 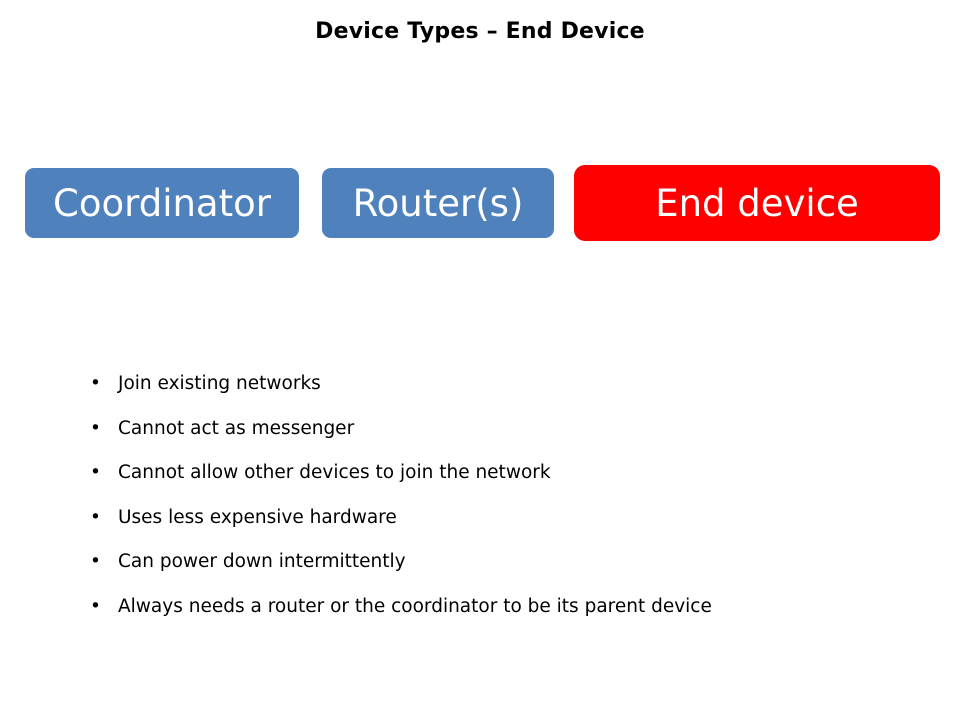 What do you see at coordinates (516, 562) in the screenshot?
I see `list-item: • Can power down intermittently` at bounding box center [516, 562].